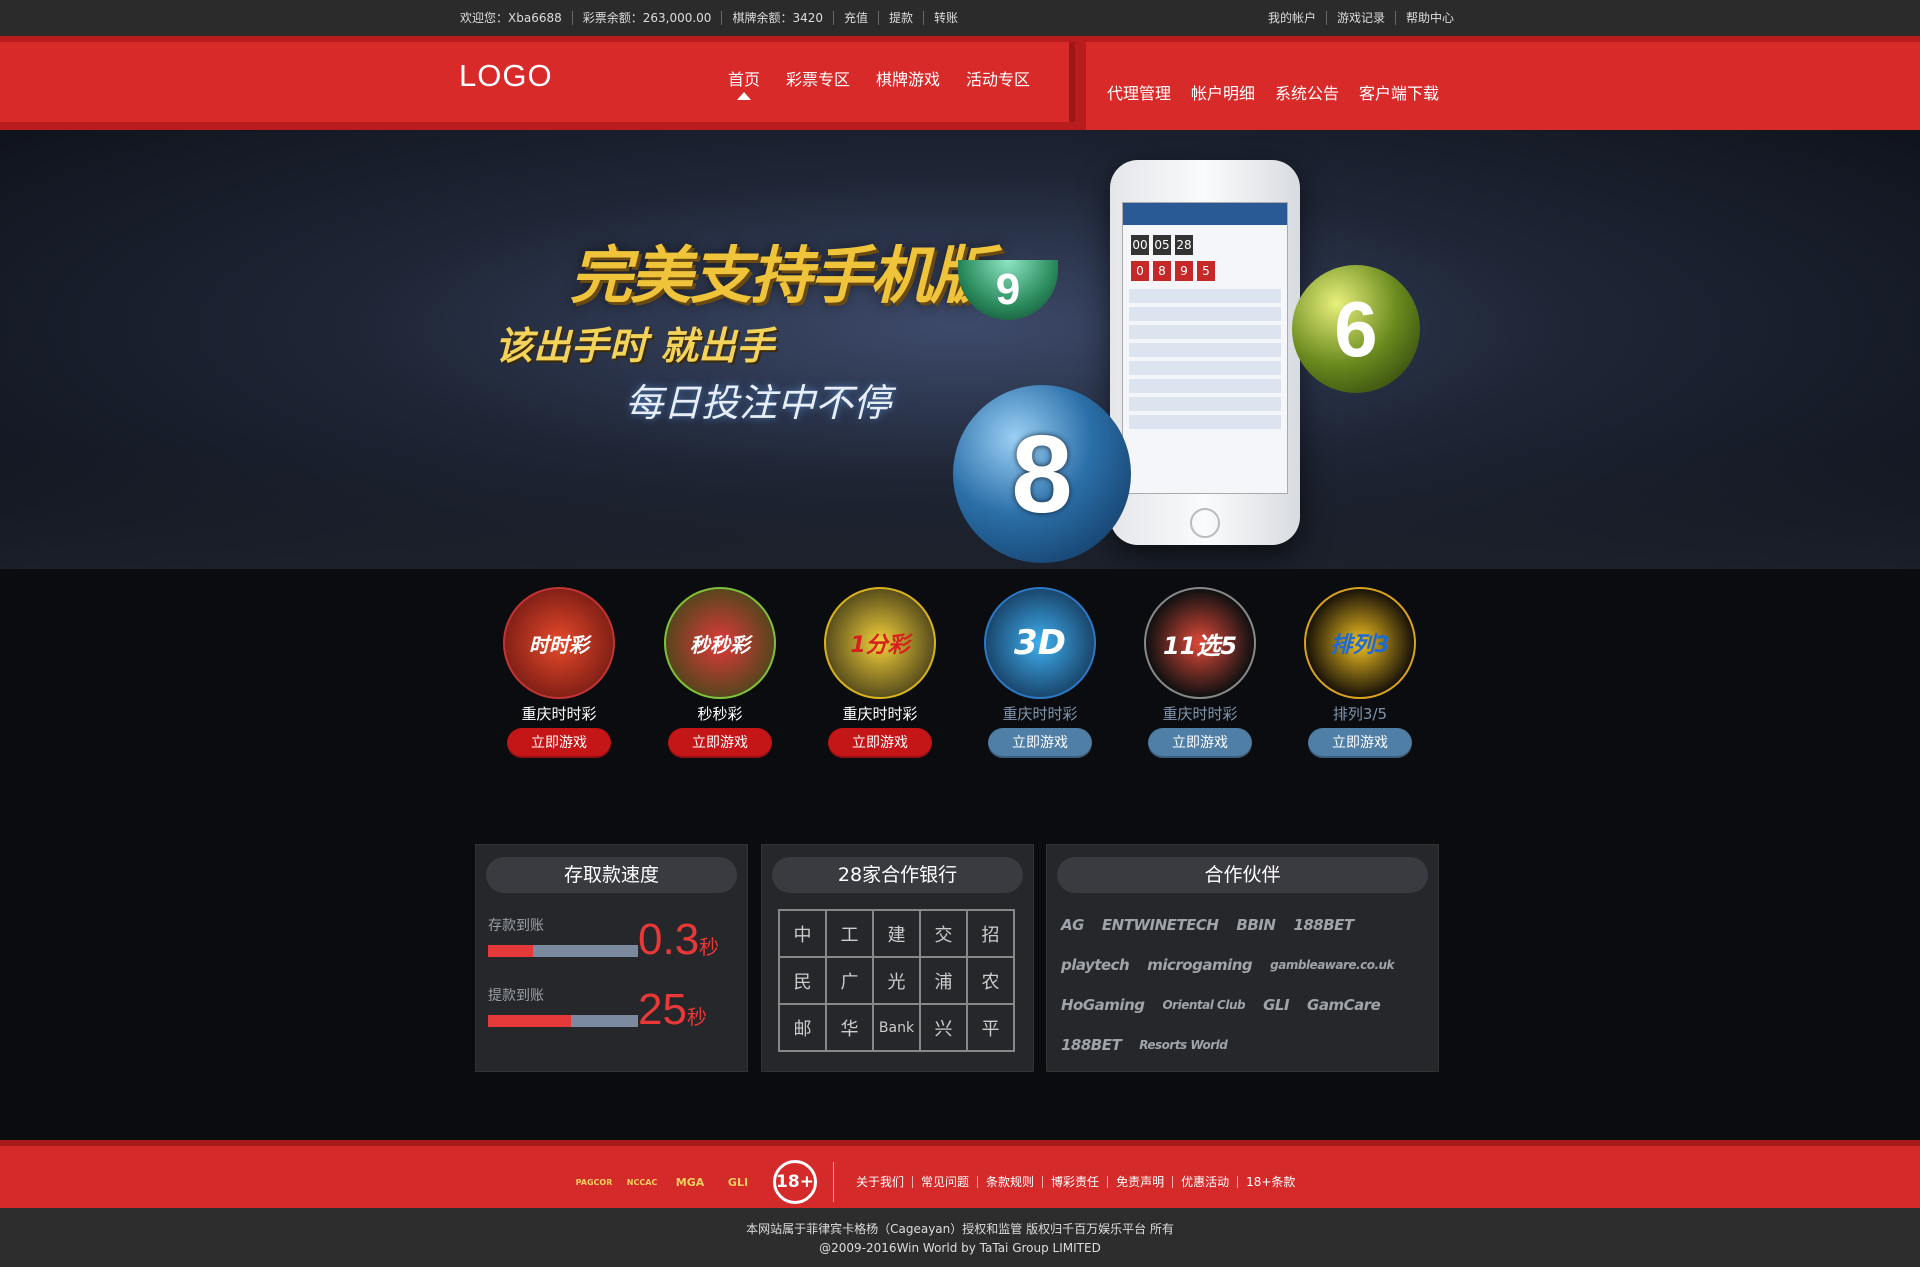  Describe the element at coordinates (1270, 1182) in the screenshot. I see `footer-link-18plus: 18+条款` at that location.